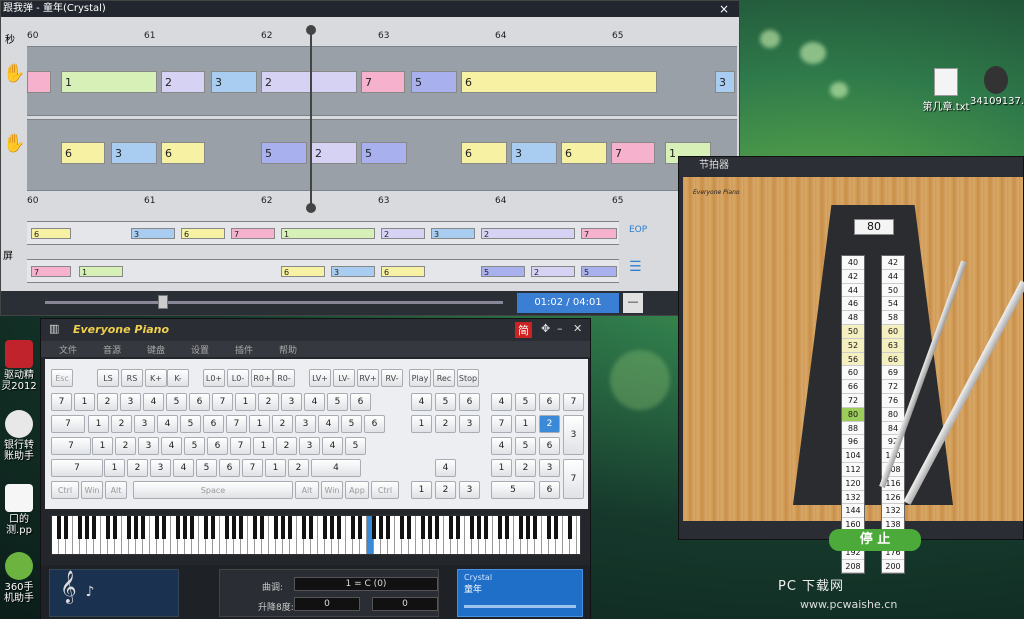  What do you see at coordinates (573, 402) in the screenshot?
I see `numpad-key: 7` at bounding box center [573, 402].